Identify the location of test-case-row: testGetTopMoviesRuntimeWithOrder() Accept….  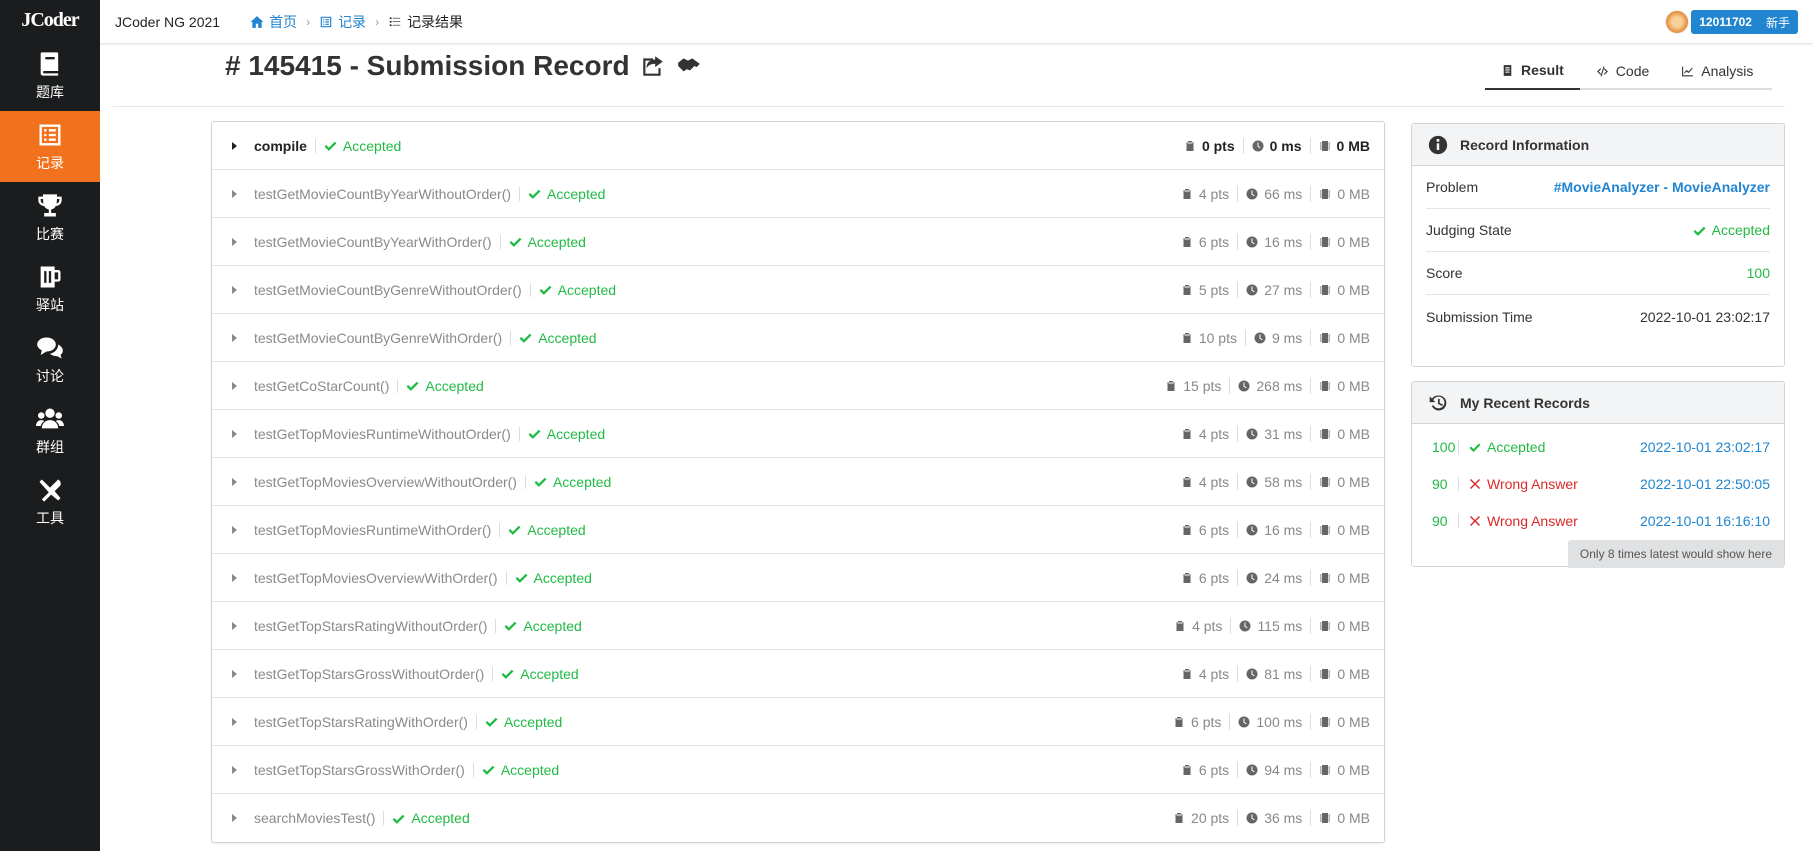
(798, 530).